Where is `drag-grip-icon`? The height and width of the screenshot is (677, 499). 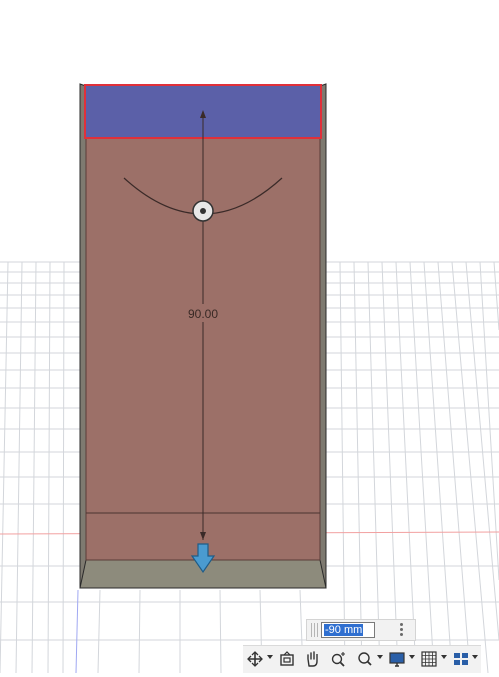
drag-grip-icon is located at coordinates (315, 630).